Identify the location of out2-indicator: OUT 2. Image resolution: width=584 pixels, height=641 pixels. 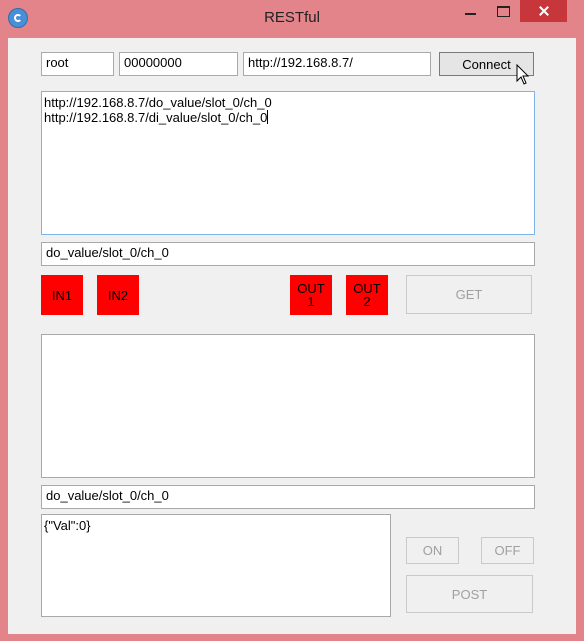
(367, 295).